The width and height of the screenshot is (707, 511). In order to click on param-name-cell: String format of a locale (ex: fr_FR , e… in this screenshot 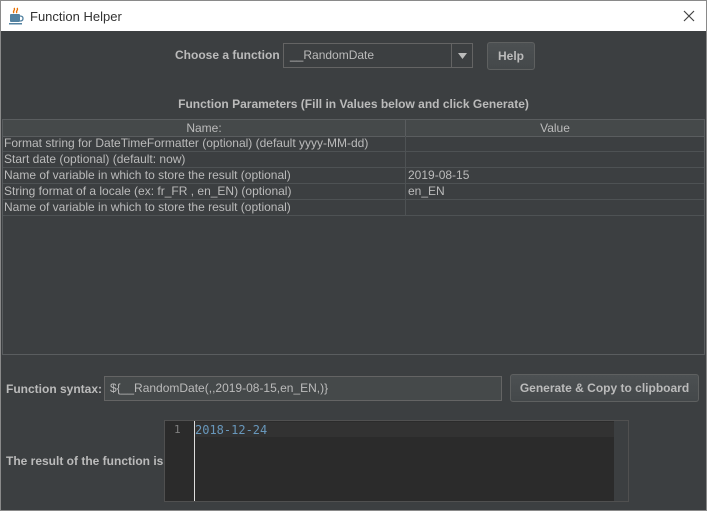, I will do `click(204, 191)`.